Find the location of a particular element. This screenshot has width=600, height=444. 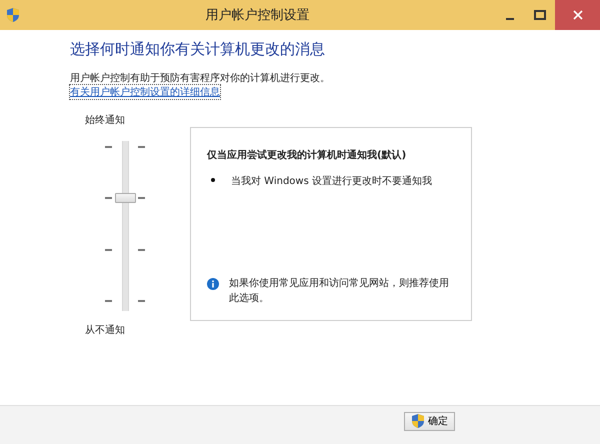

window-title: 用户帐户控制设置 is located at coordinates (257, 15).